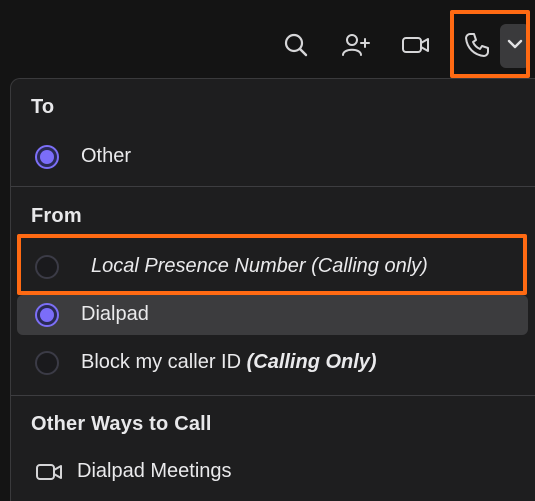  Describe the element at coordinates (56, 216) in the screenshot. I see `from-section-title: From` at that location.